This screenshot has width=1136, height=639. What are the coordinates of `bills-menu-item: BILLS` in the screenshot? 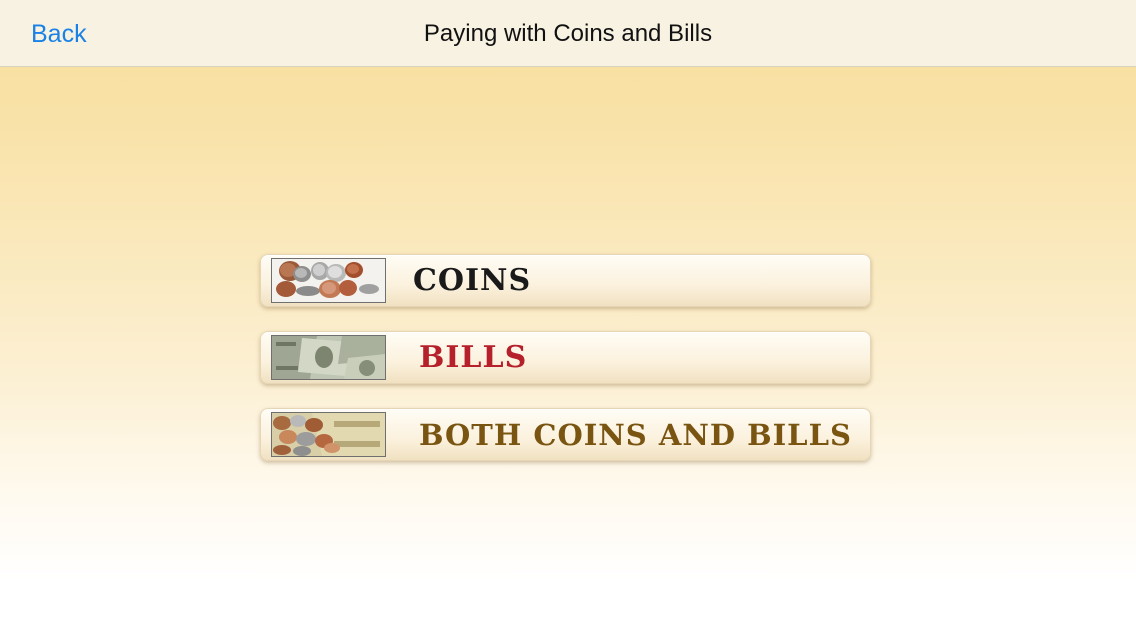 It's located at (565, 357).